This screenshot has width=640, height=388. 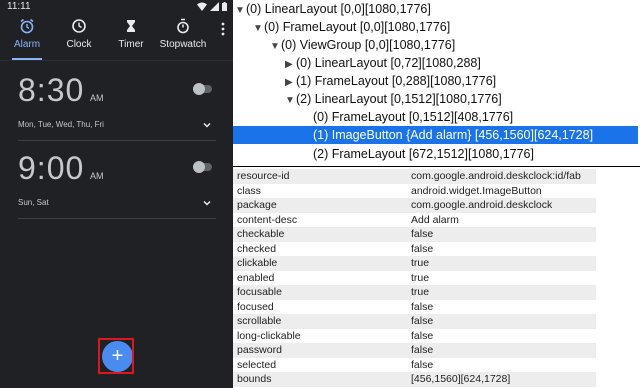 What do you see at coordinates (259, 292) in the screenshot?
I see `property-key: focusable` at bounding box center [259, 292].